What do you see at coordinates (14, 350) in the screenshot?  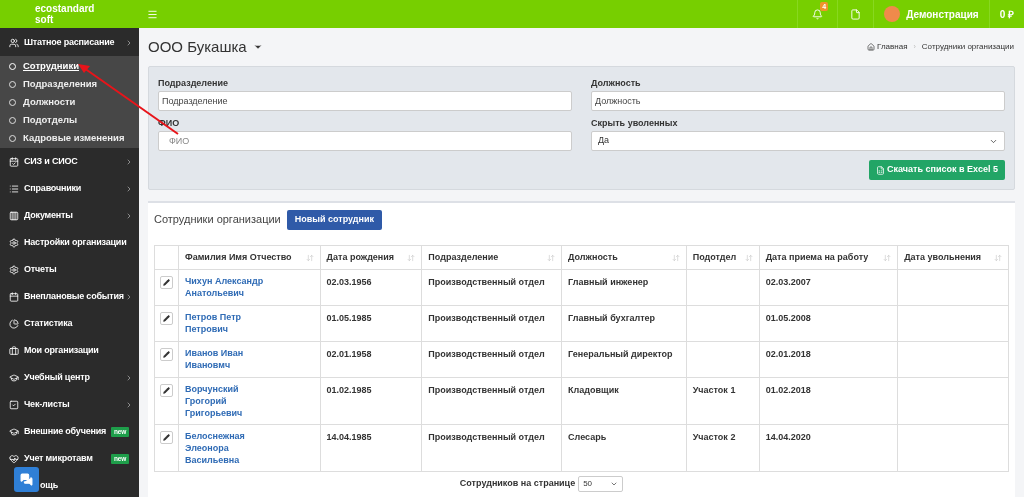 I see `briefcase-icon` at bounding box center [14, 350].